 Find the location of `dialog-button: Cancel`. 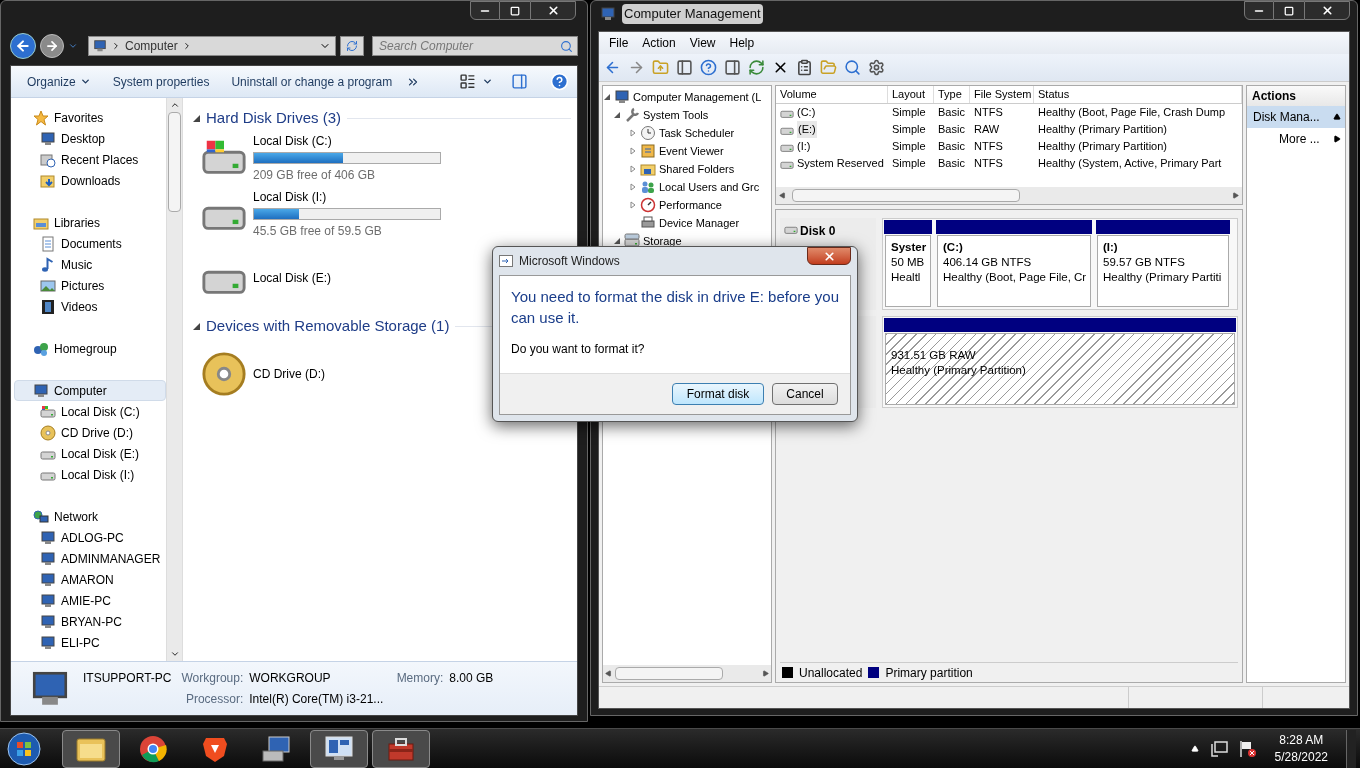

dialog-button: Cancel is located at coordinates (805, 394).